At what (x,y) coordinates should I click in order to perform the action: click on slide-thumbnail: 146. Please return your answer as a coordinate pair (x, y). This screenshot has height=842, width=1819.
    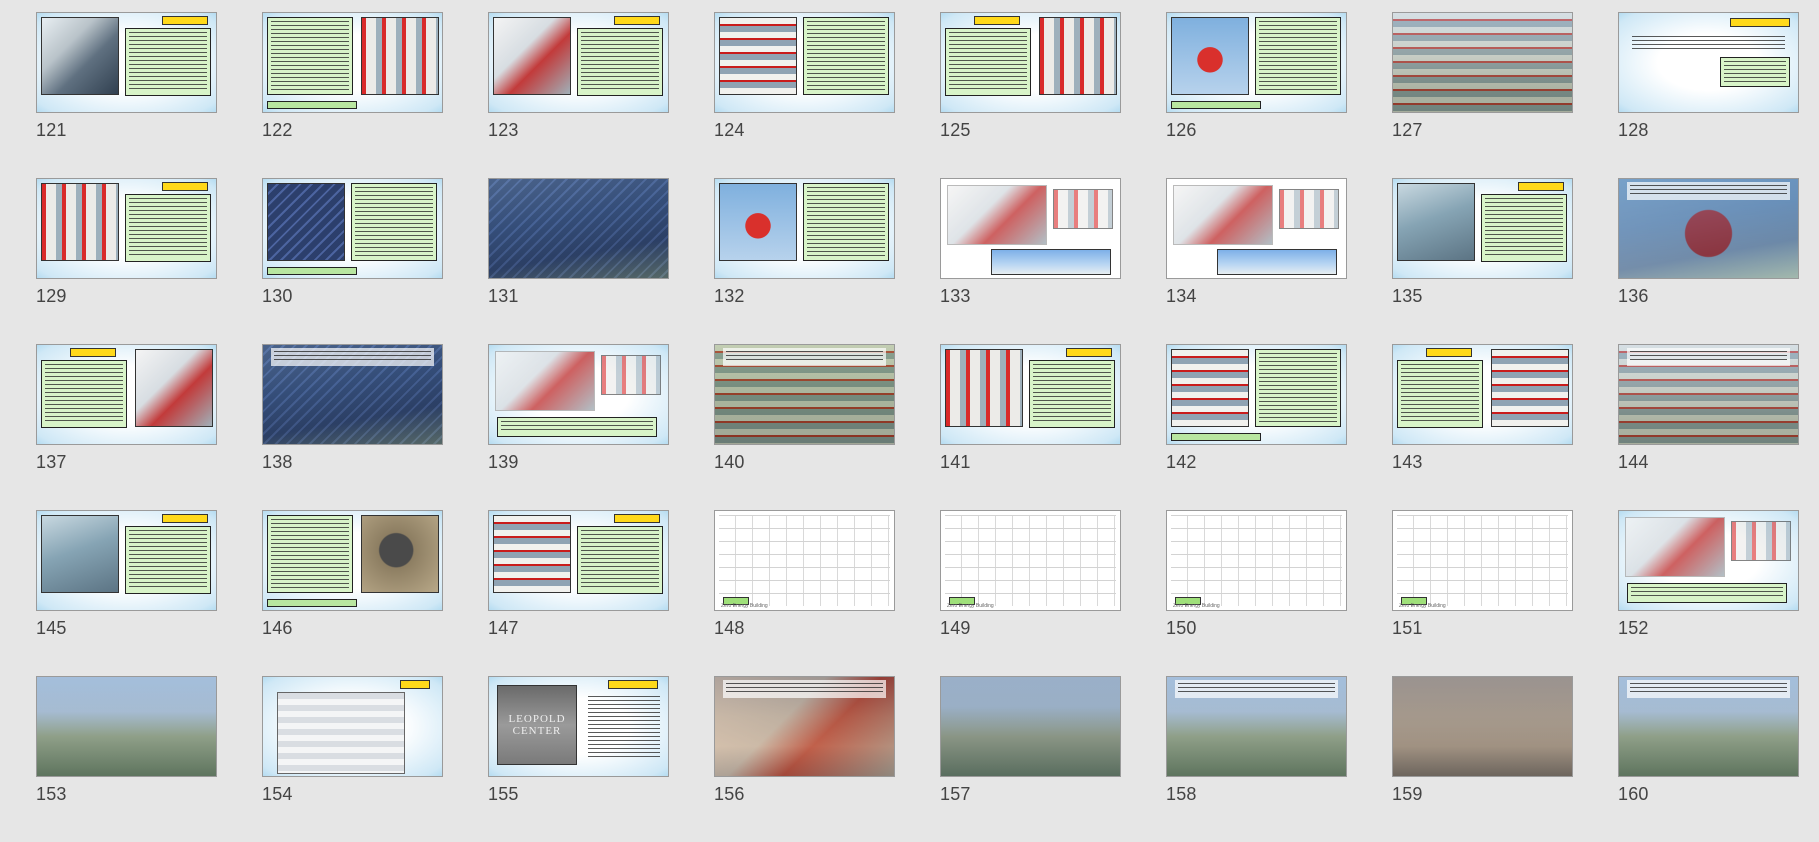
    Looking at the image, I should click on (352, 593).